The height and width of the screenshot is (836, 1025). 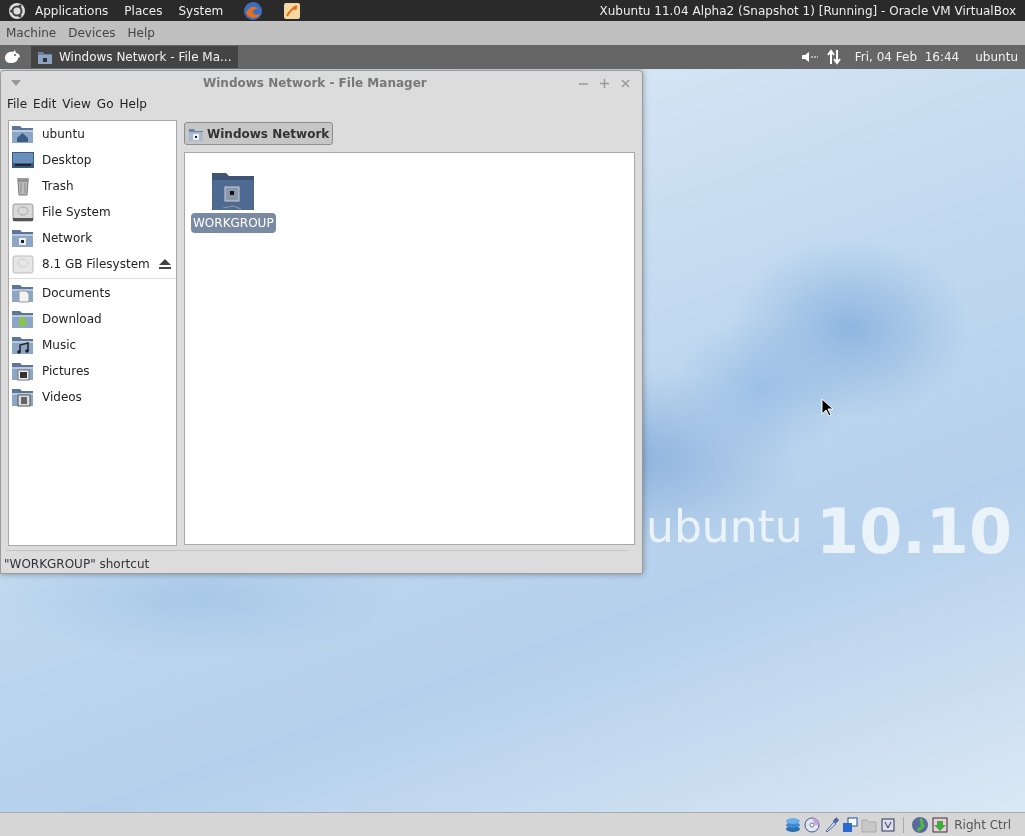 I want to click on menu-item: Edit, so click(x=45, y=104).